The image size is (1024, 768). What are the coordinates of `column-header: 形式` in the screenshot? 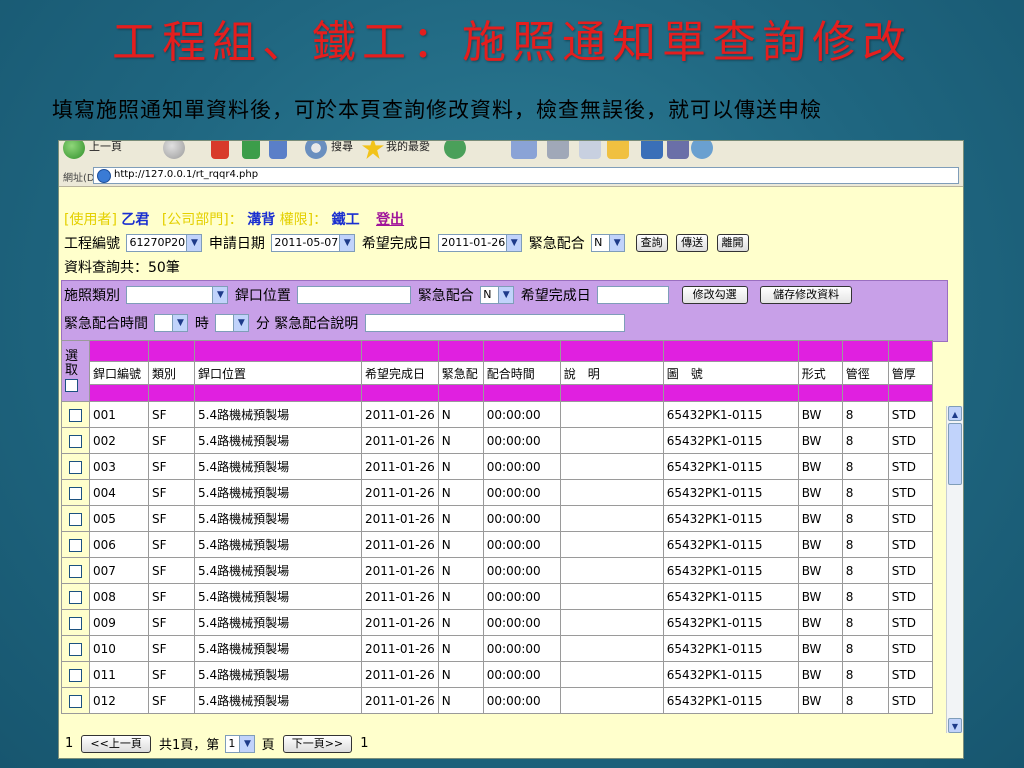 It's located at (820, 373).